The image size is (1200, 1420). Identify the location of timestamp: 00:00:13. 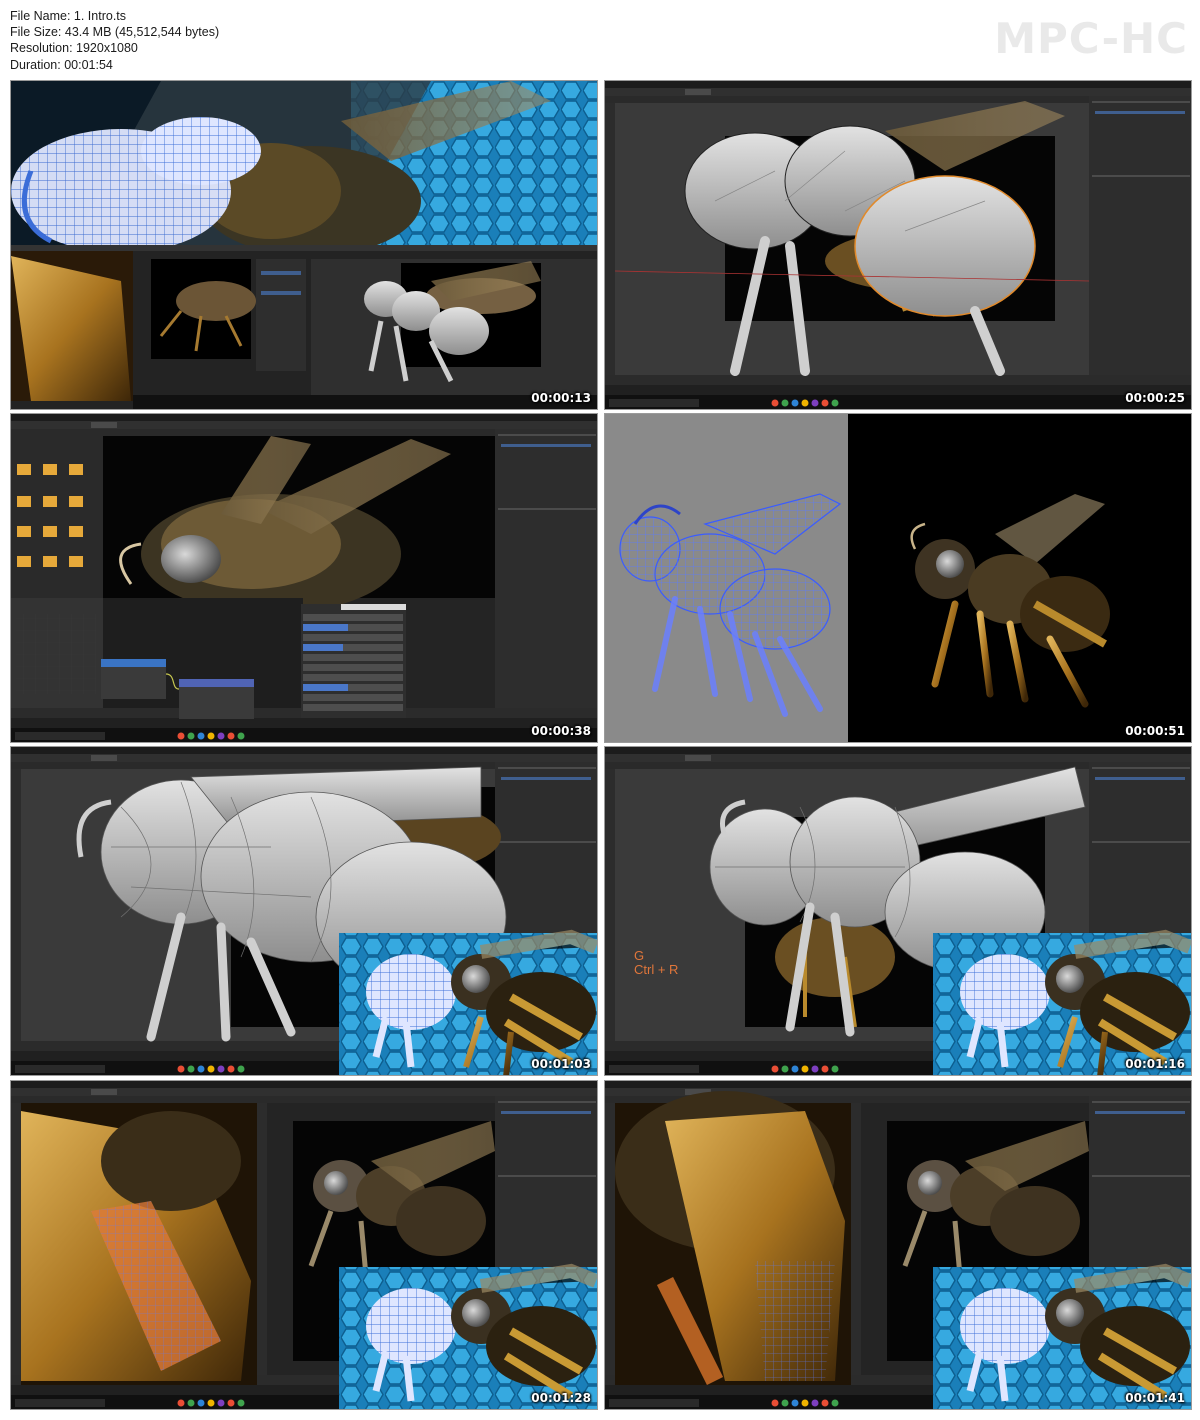
(561, 398).